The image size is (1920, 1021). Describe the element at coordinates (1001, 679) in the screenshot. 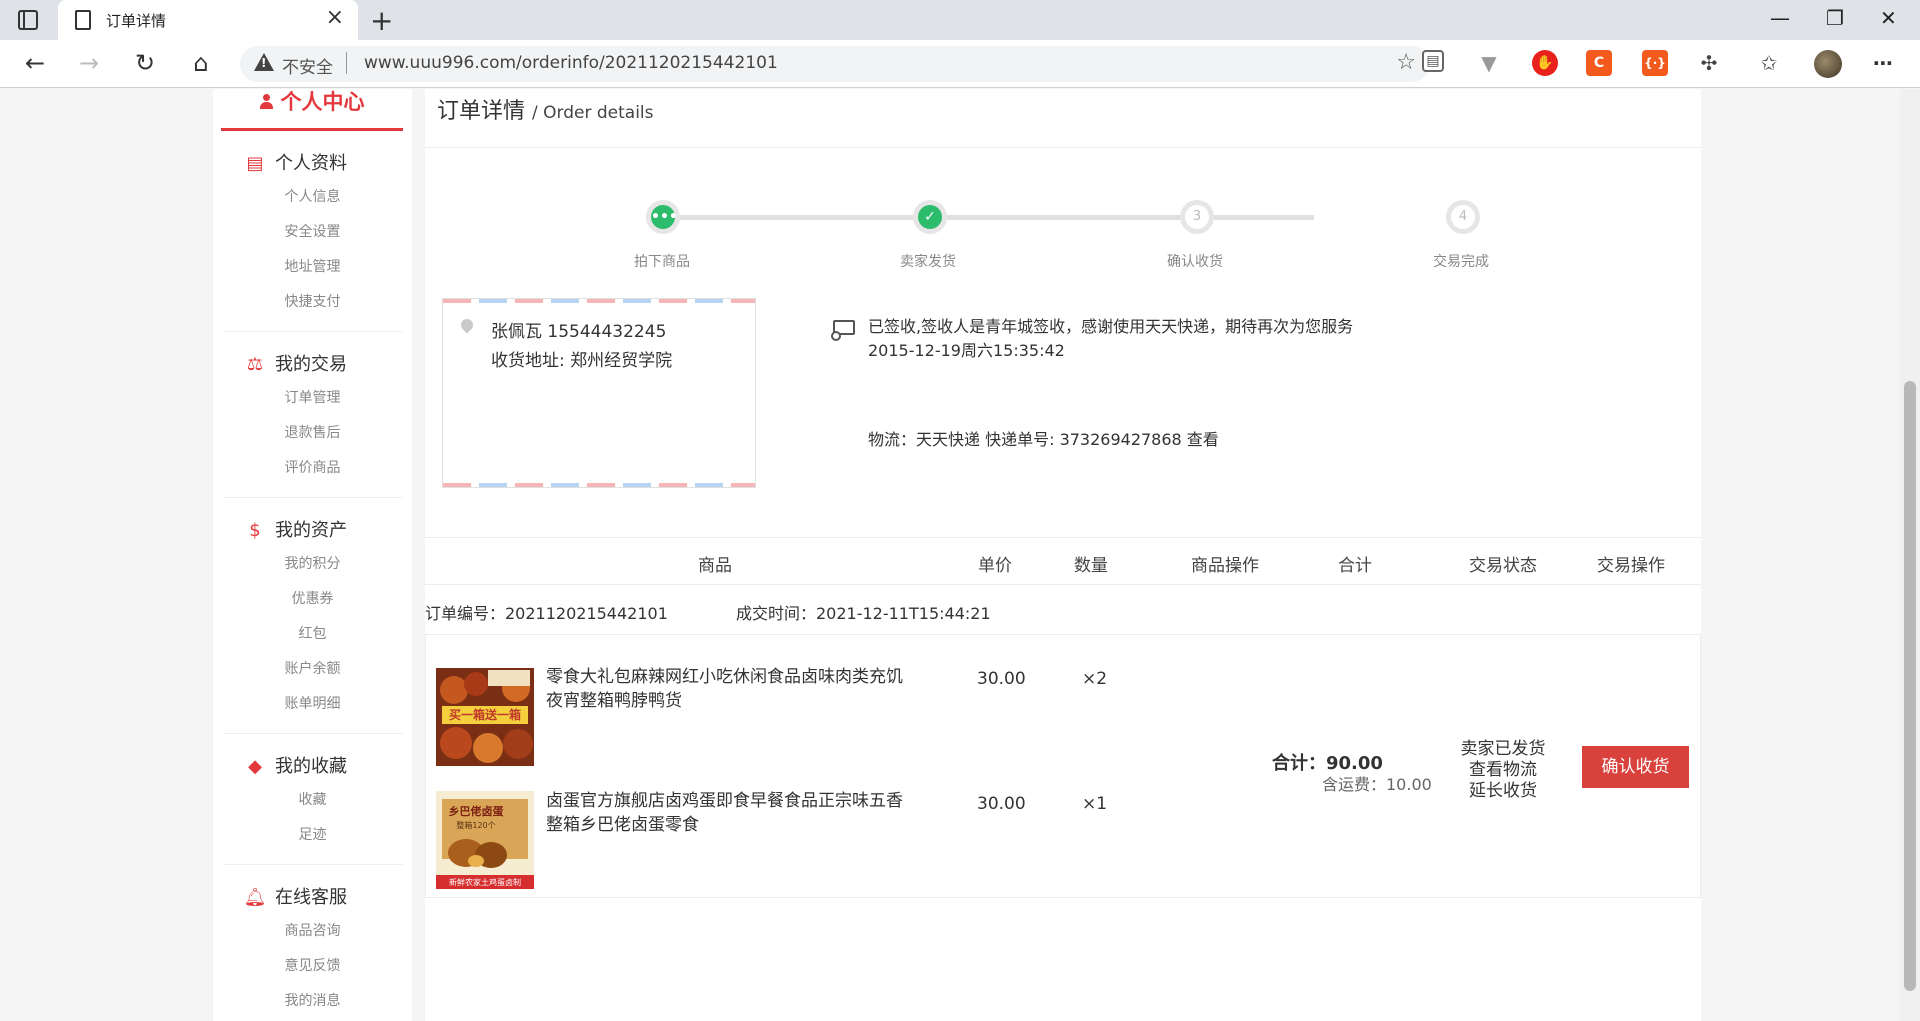

I see `product-price: 30.00` at that location.